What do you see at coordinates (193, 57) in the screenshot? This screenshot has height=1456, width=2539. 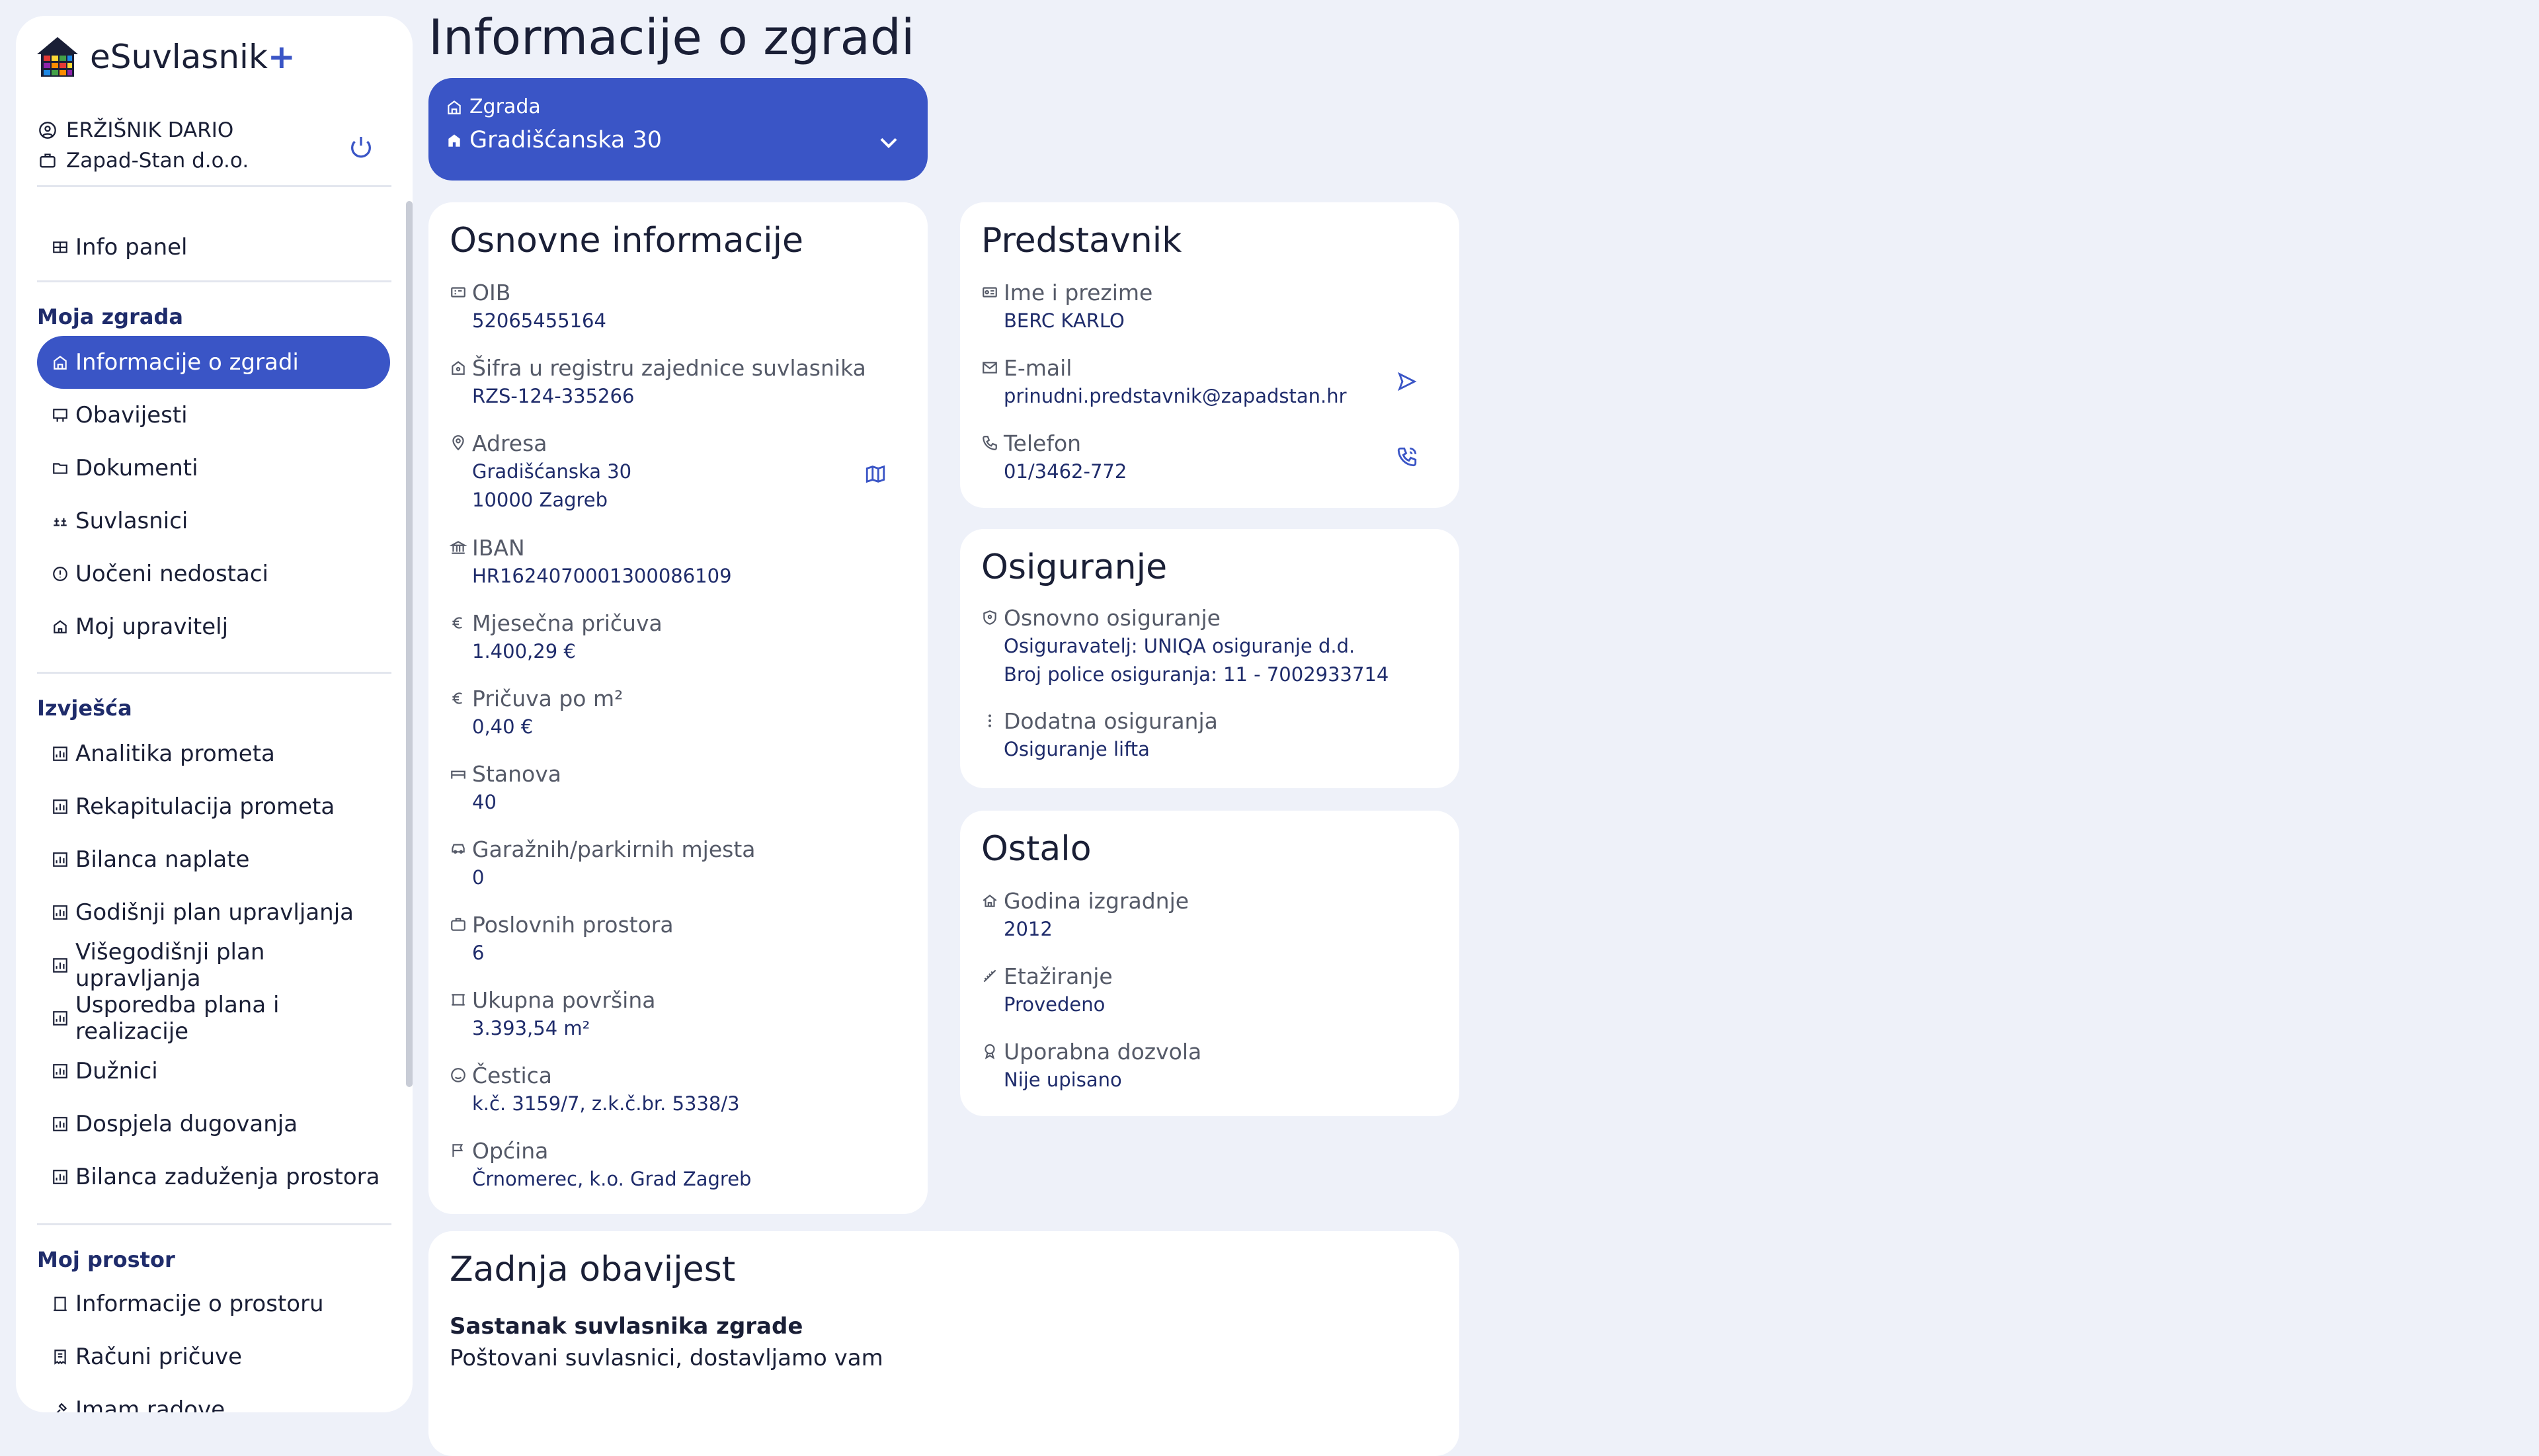 I see `app-name: eSuvlasnik+` at bounding box center [193, 57].